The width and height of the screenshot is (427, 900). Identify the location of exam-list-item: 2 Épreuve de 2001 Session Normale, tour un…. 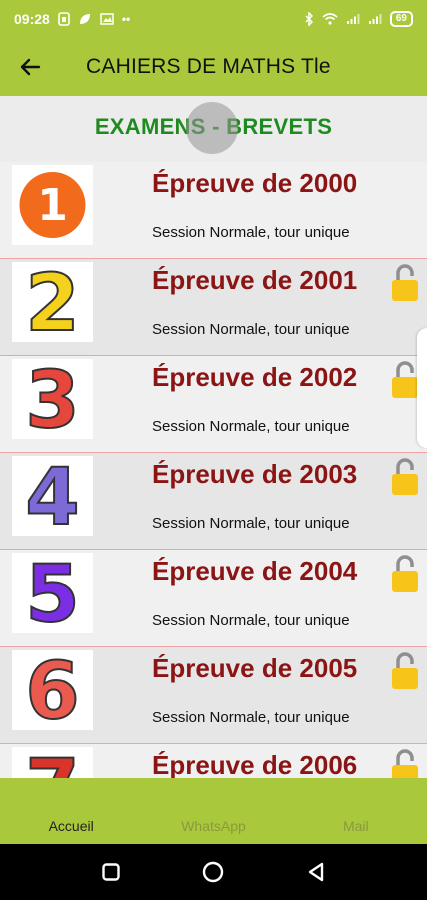
(213, 307).